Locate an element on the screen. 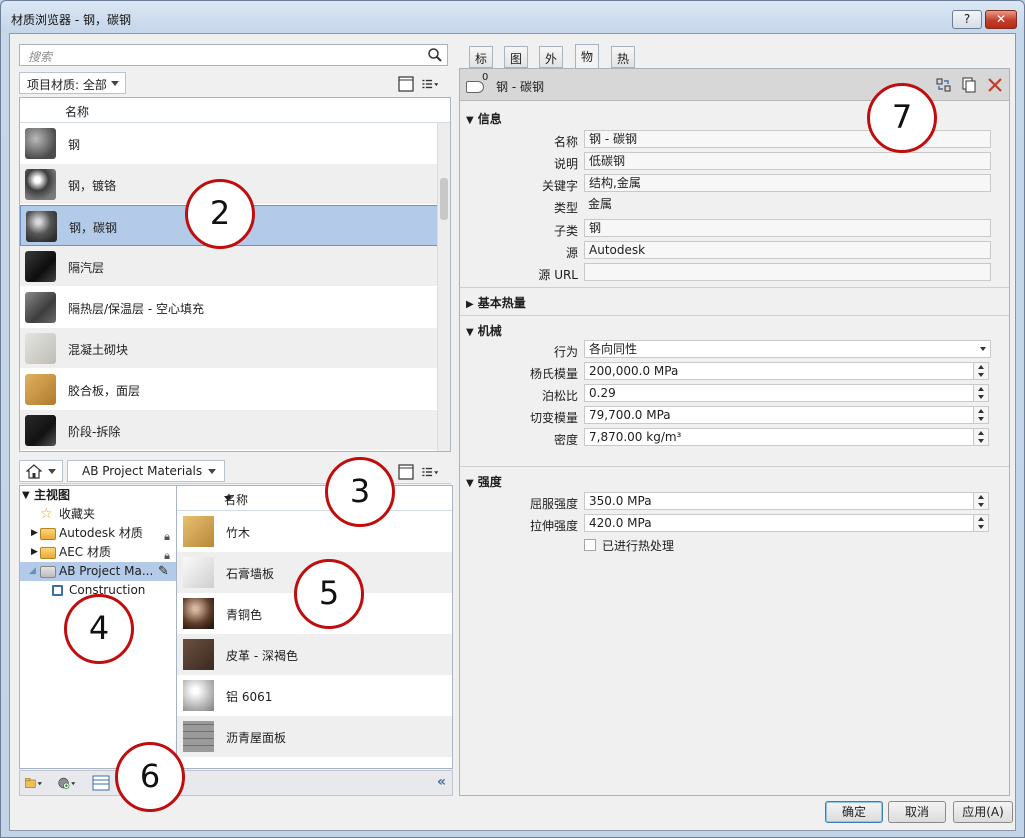 The image size is (1025, 838). replace-asset-icon is located at coordinates (944, 85).